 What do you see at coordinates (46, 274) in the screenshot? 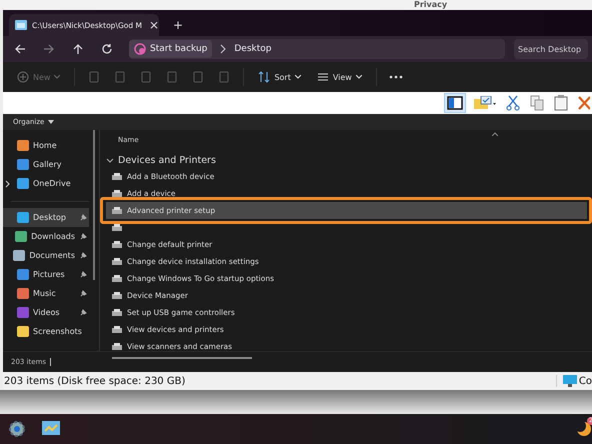
I see `sidebar-item: Pictures` at bounding box center [46, 274].